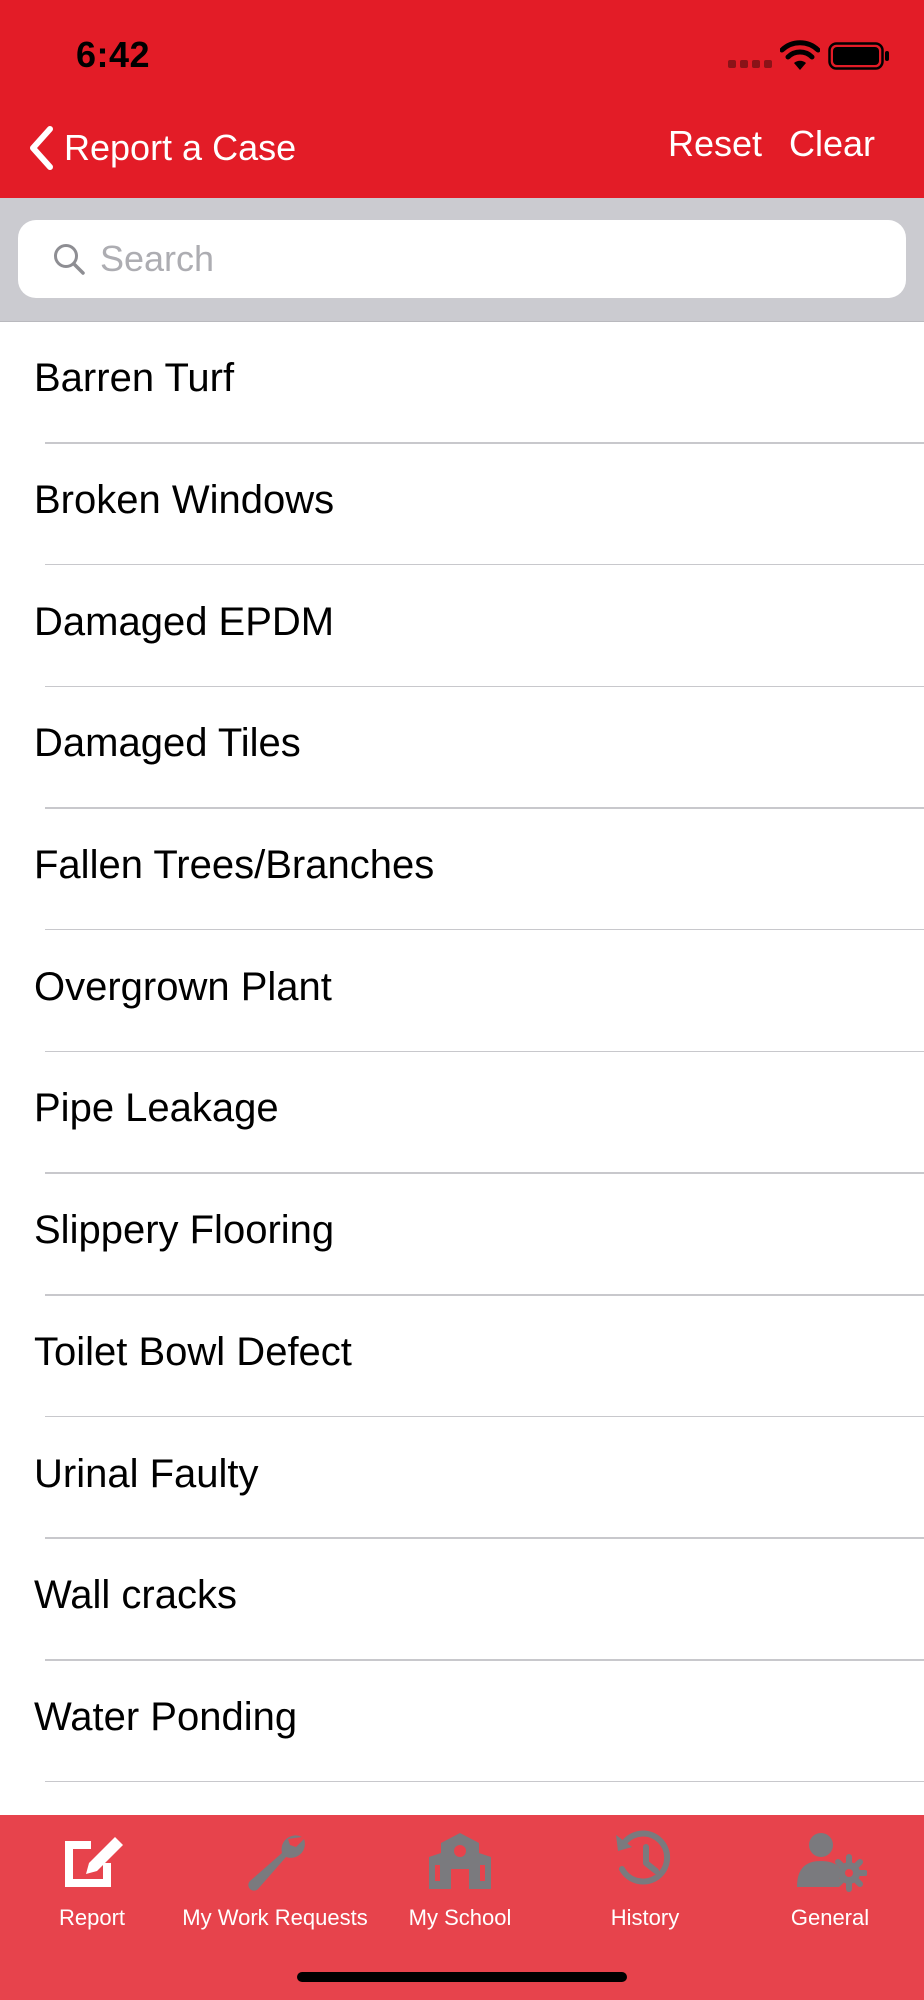 The height and width of the screenshot is (2000, 924). I want to click on search-icon, so click(69, 259).